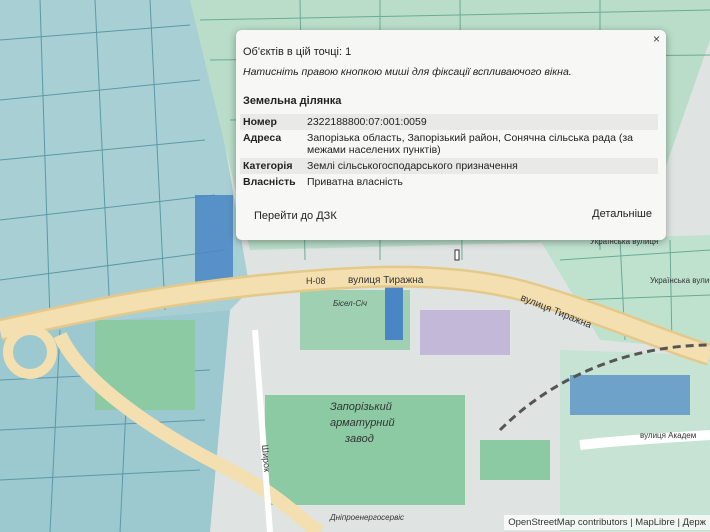  Describe the element at coordinates (361, 407) in the screenshot. I see `label-plant-1: Запорізький` at that location.